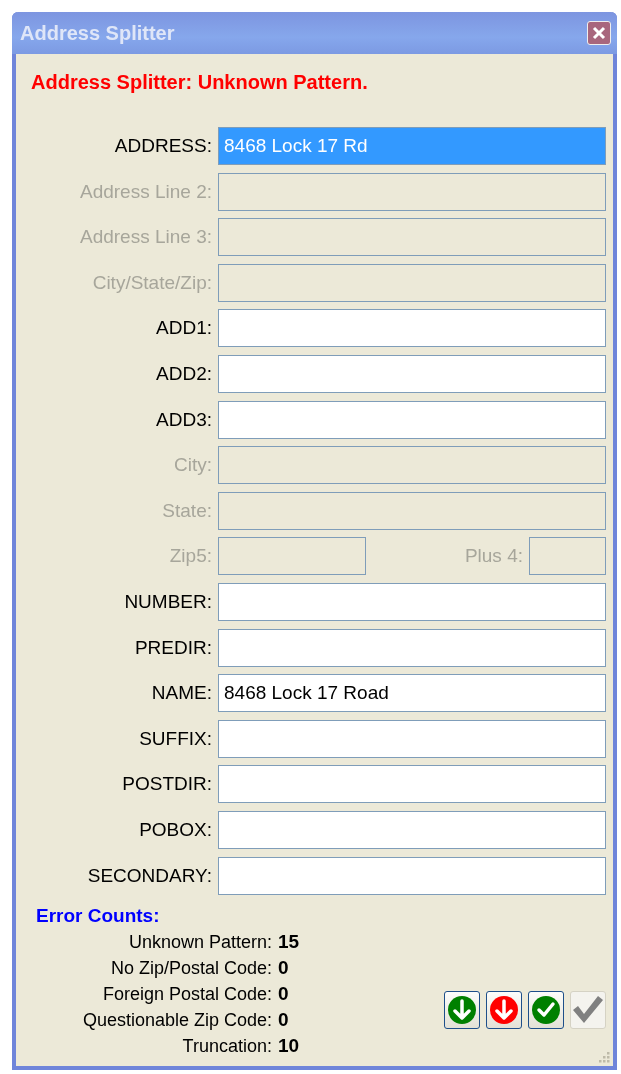 The height and width of the screenshot is (1074, 621). I want to click on window-title: Address Splitter, so click(97, 33).